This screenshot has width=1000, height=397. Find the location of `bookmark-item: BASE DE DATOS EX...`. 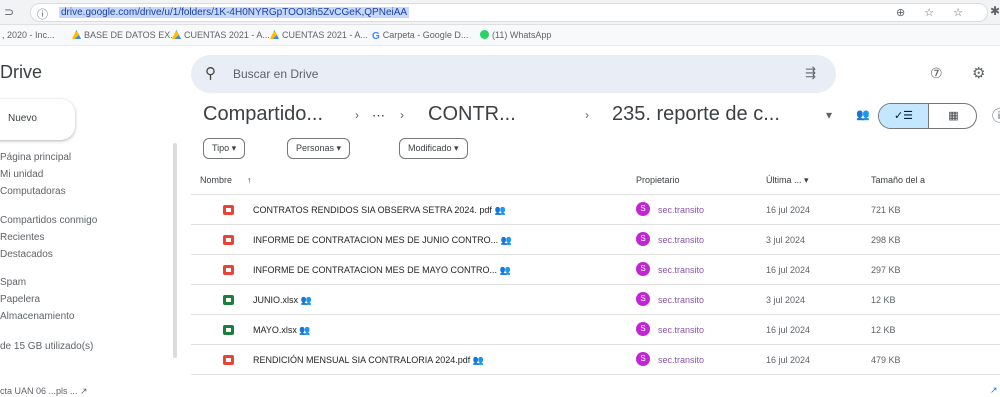

bookmark-item: BASE DE DATOS EX... is located at coordinates (125, 35).